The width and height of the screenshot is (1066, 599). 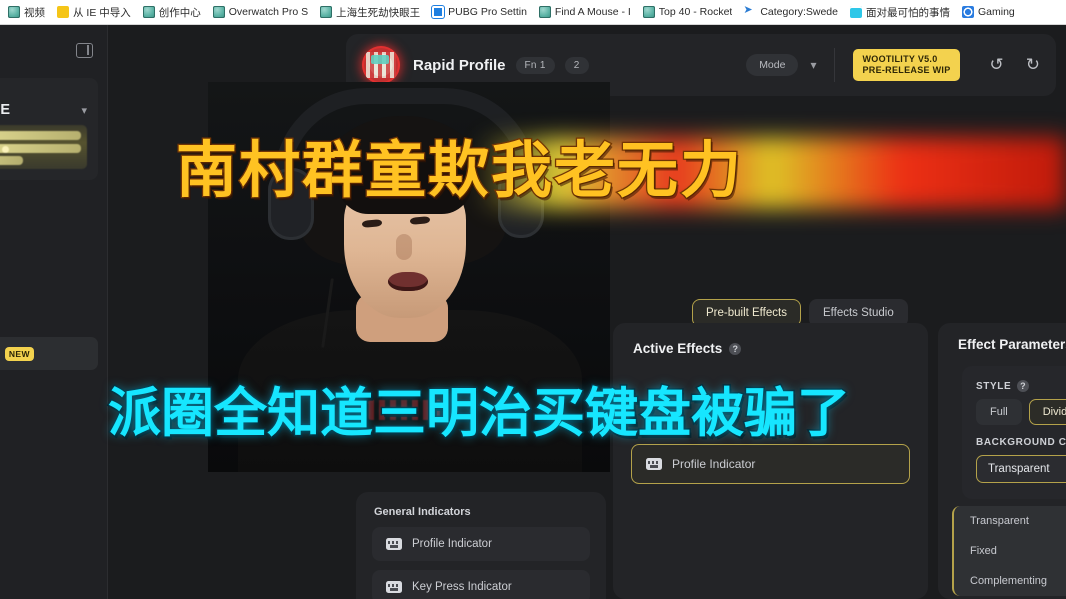 I want to click on configuration-sidebar: Configuration Devices Wooting 80HE ▾, so click(x=54, y=312).